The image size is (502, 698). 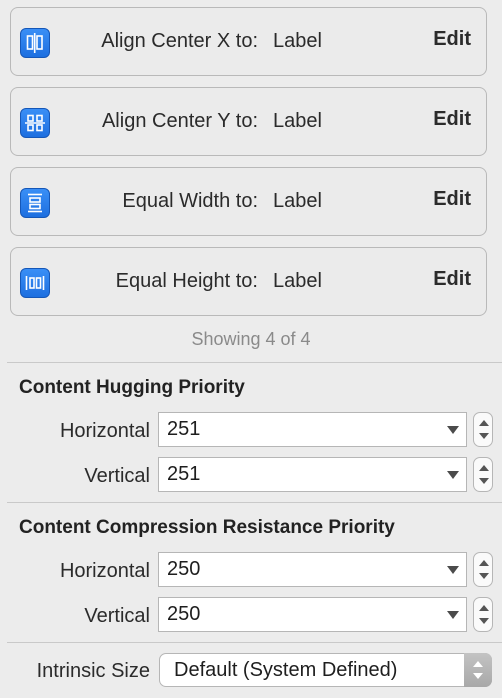 What do you see at coordinates (35, 203) in the screenshot?
I see `equal-width-icon` at bounding box center [35, 203].